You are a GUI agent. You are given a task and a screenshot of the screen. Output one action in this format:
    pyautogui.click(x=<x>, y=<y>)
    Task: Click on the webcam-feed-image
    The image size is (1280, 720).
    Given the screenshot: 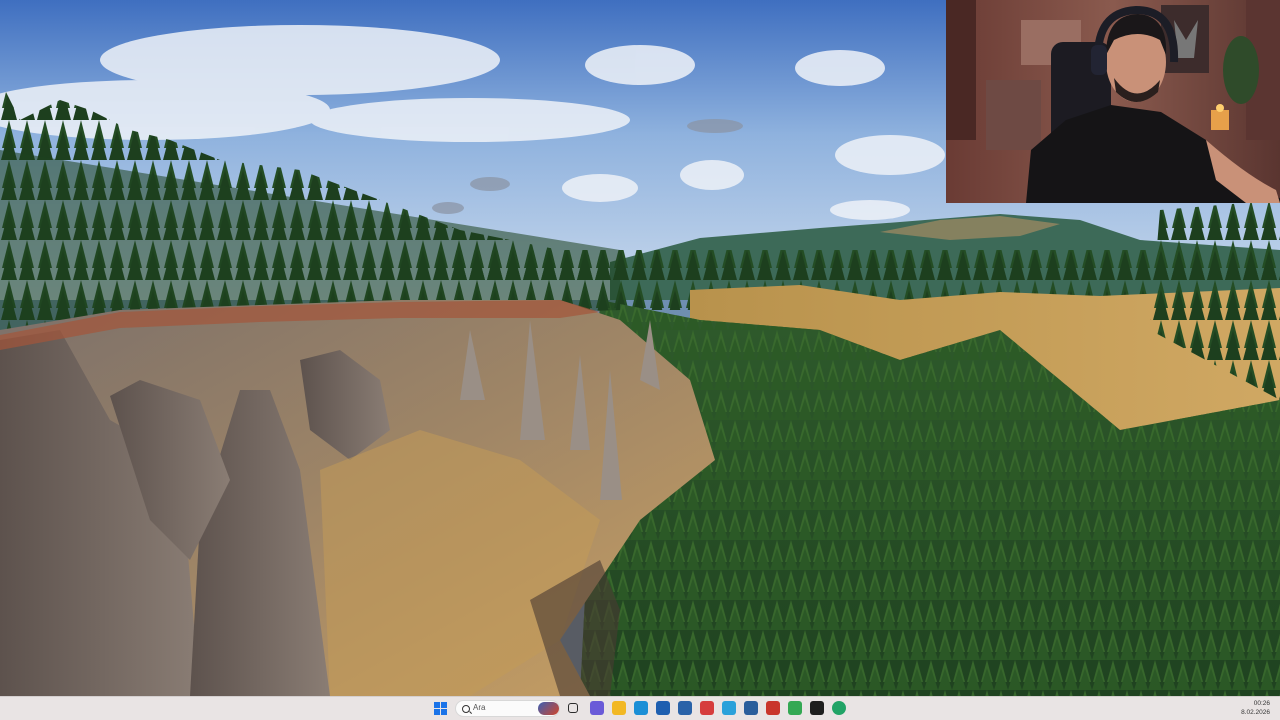 What is the action you would take?
    pyautogui.click(x=1113, y=101)
    